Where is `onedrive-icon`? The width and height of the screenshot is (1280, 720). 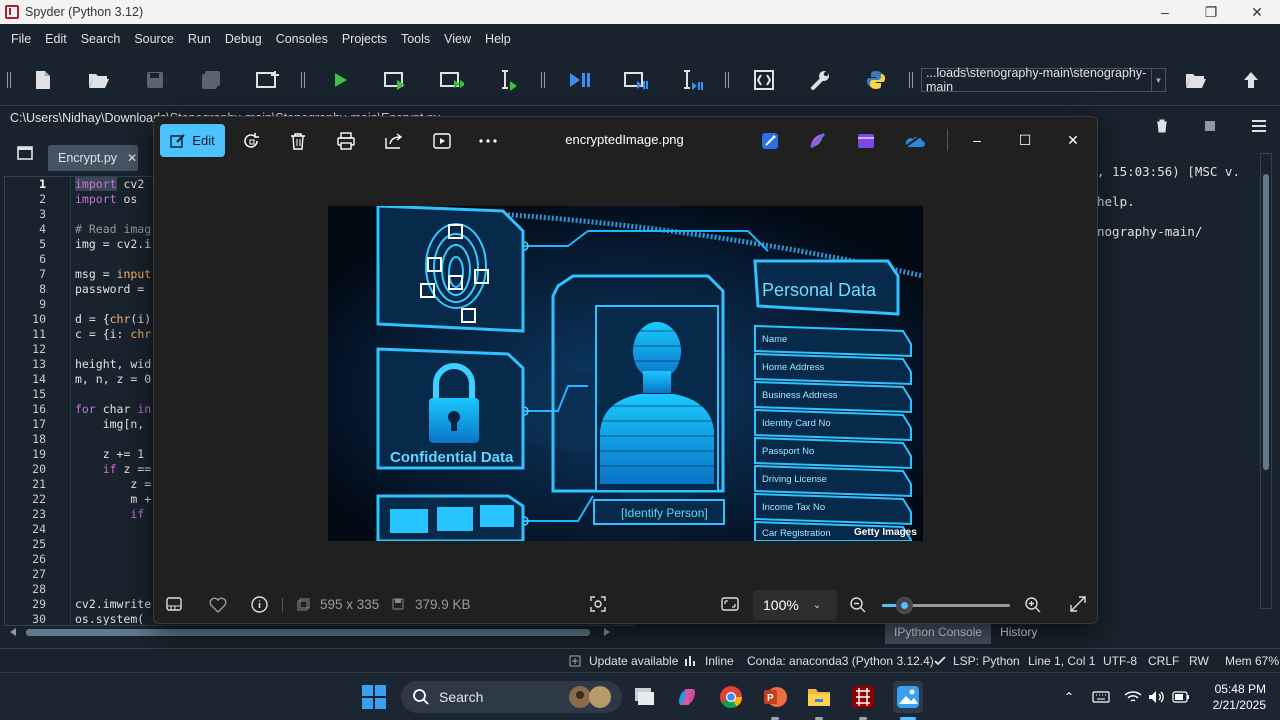 onedrive-icon is located at coordinates (914, 141).